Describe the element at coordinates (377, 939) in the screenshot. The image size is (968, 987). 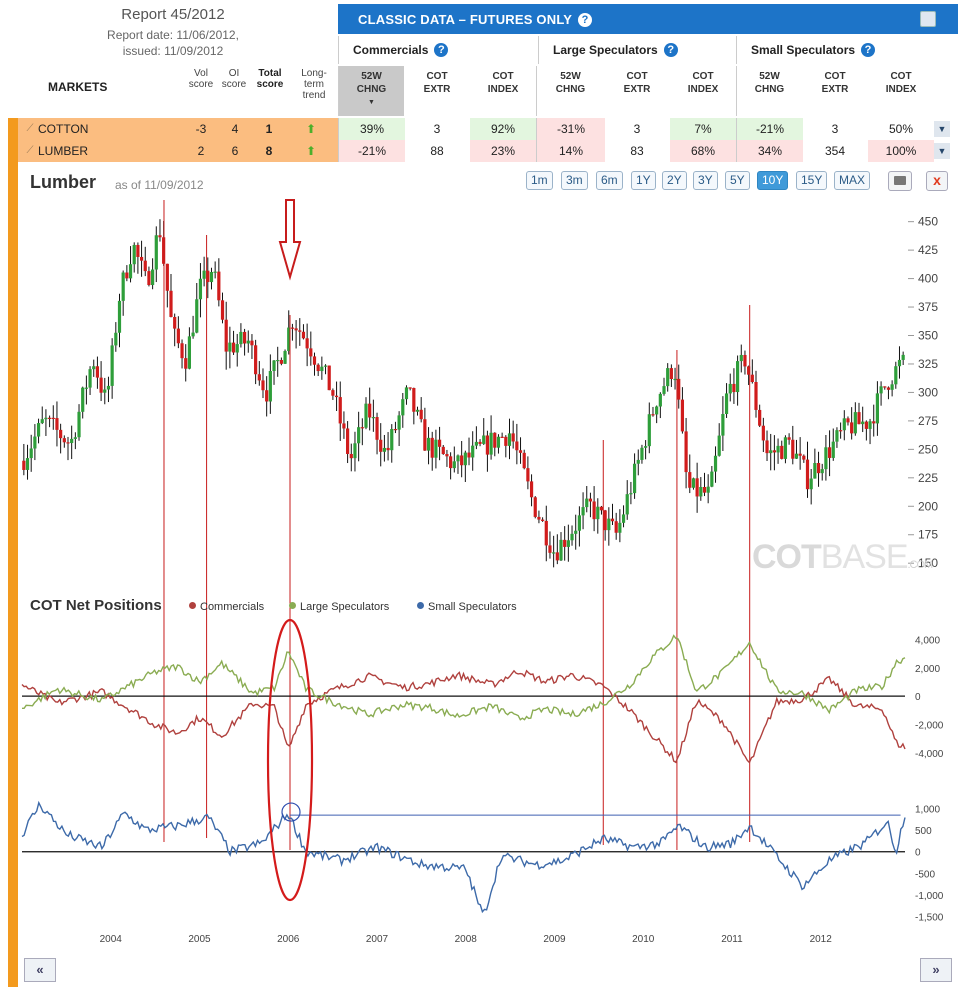
I see `x-tick-label: 2007` at that location.